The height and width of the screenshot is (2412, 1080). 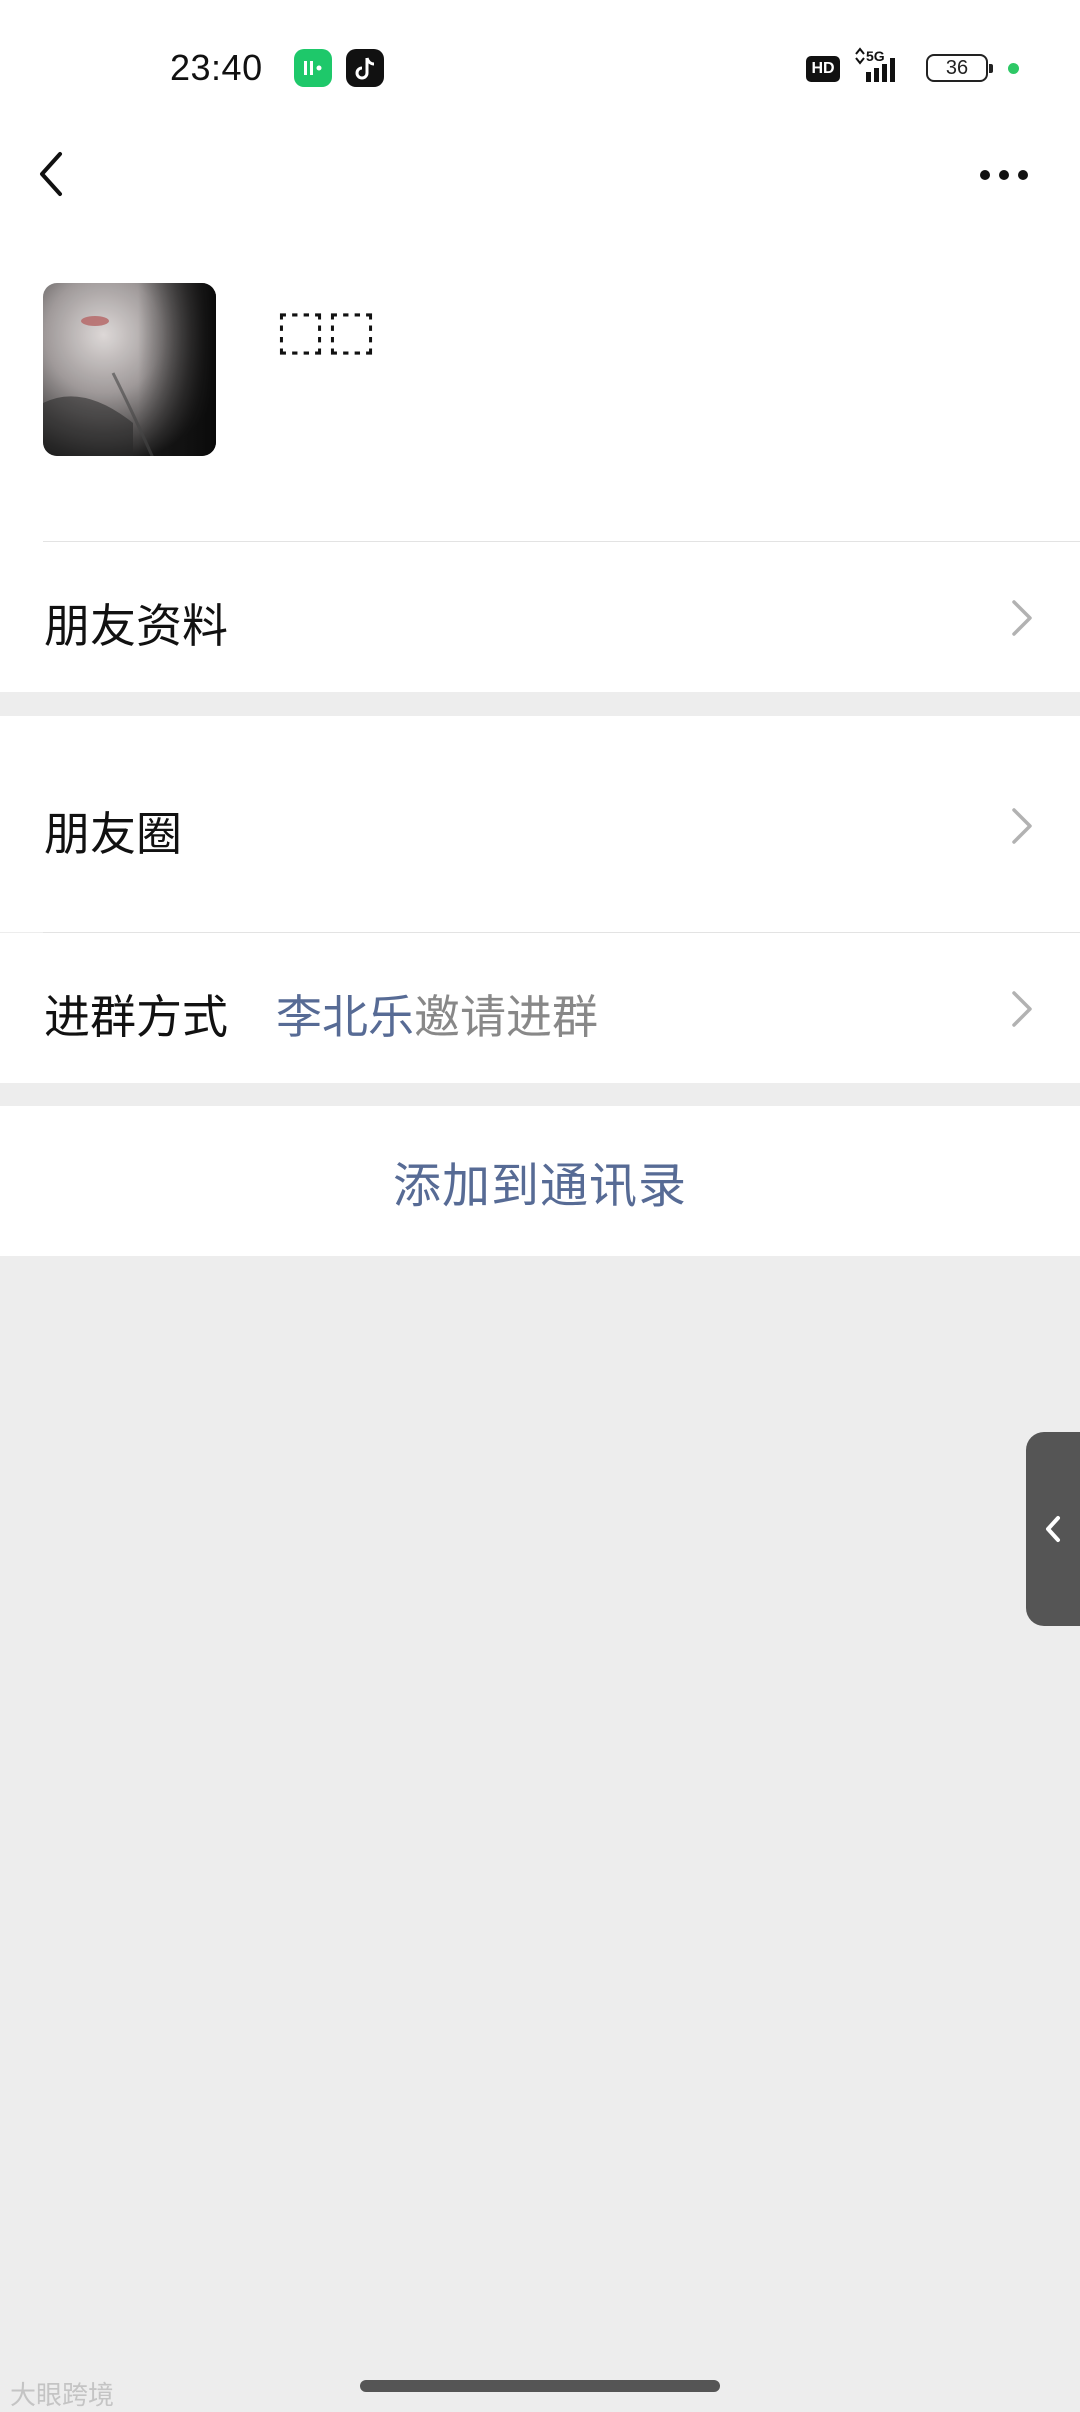 I want to click on moments-label: 朋友圈, so click(x=113, y=834).